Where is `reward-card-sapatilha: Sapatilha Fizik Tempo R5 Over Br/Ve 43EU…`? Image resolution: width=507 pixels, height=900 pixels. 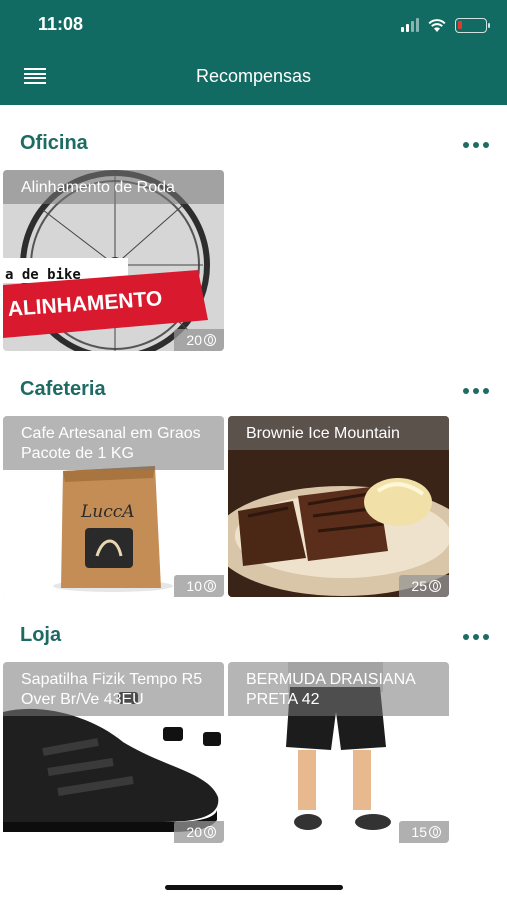
reward-card-sapatilha: Sapatilha Fizik Tempo R5 Over Br/Ve 43EU… is located at coordinates (113, 752).